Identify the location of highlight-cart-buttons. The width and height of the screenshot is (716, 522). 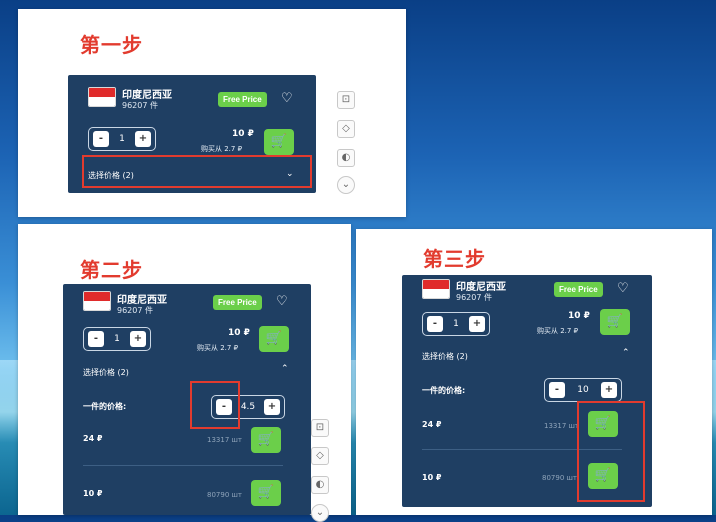
(611, 451).